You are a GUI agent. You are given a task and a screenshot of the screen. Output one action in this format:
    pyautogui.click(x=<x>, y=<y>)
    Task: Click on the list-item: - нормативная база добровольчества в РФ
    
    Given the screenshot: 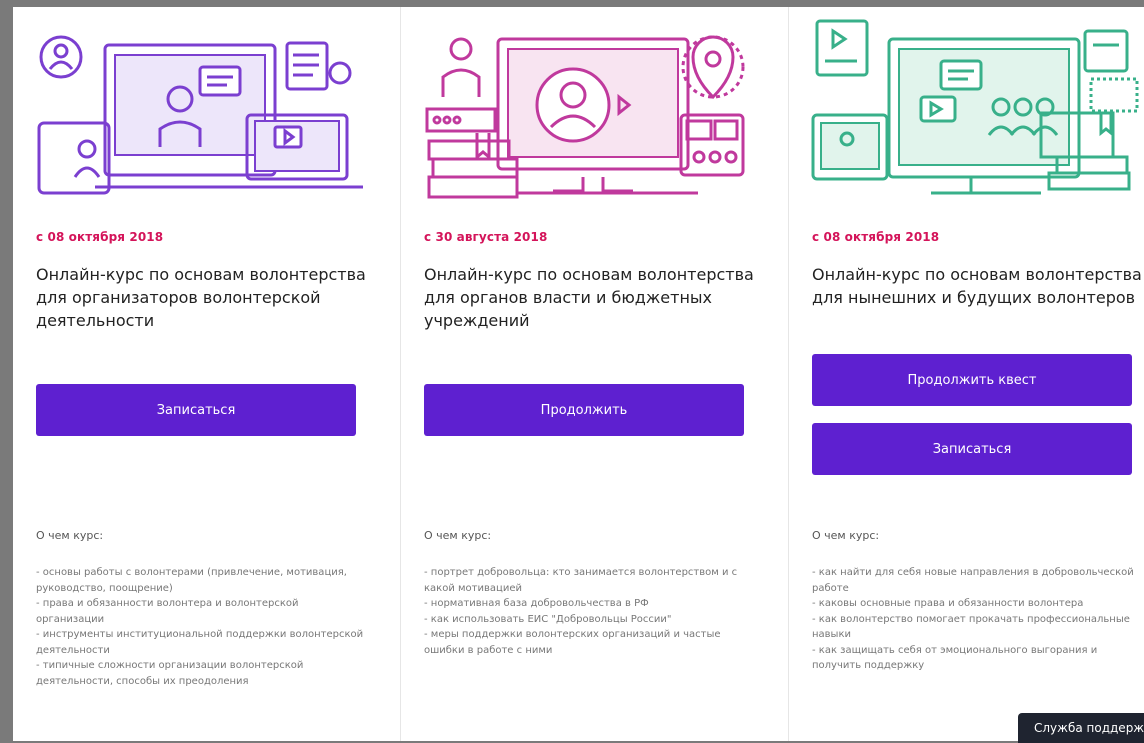 What is the action you would take?
    pyautogui.click(x=536, y=603)
    